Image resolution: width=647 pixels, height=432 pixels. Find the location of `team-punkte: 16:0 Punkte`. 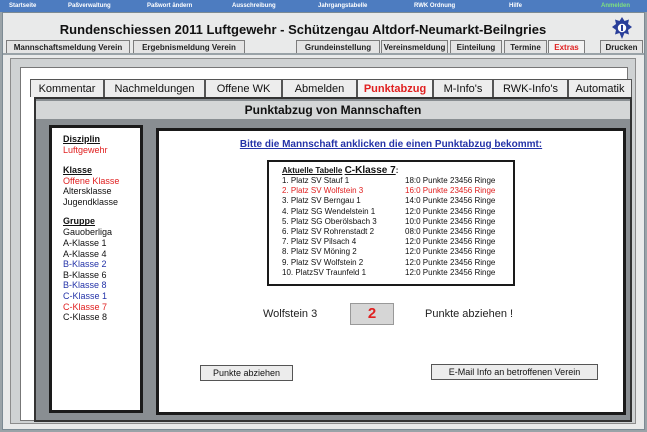

team-punkte: 16:0 Punkte is located at coordinates (426, 191).